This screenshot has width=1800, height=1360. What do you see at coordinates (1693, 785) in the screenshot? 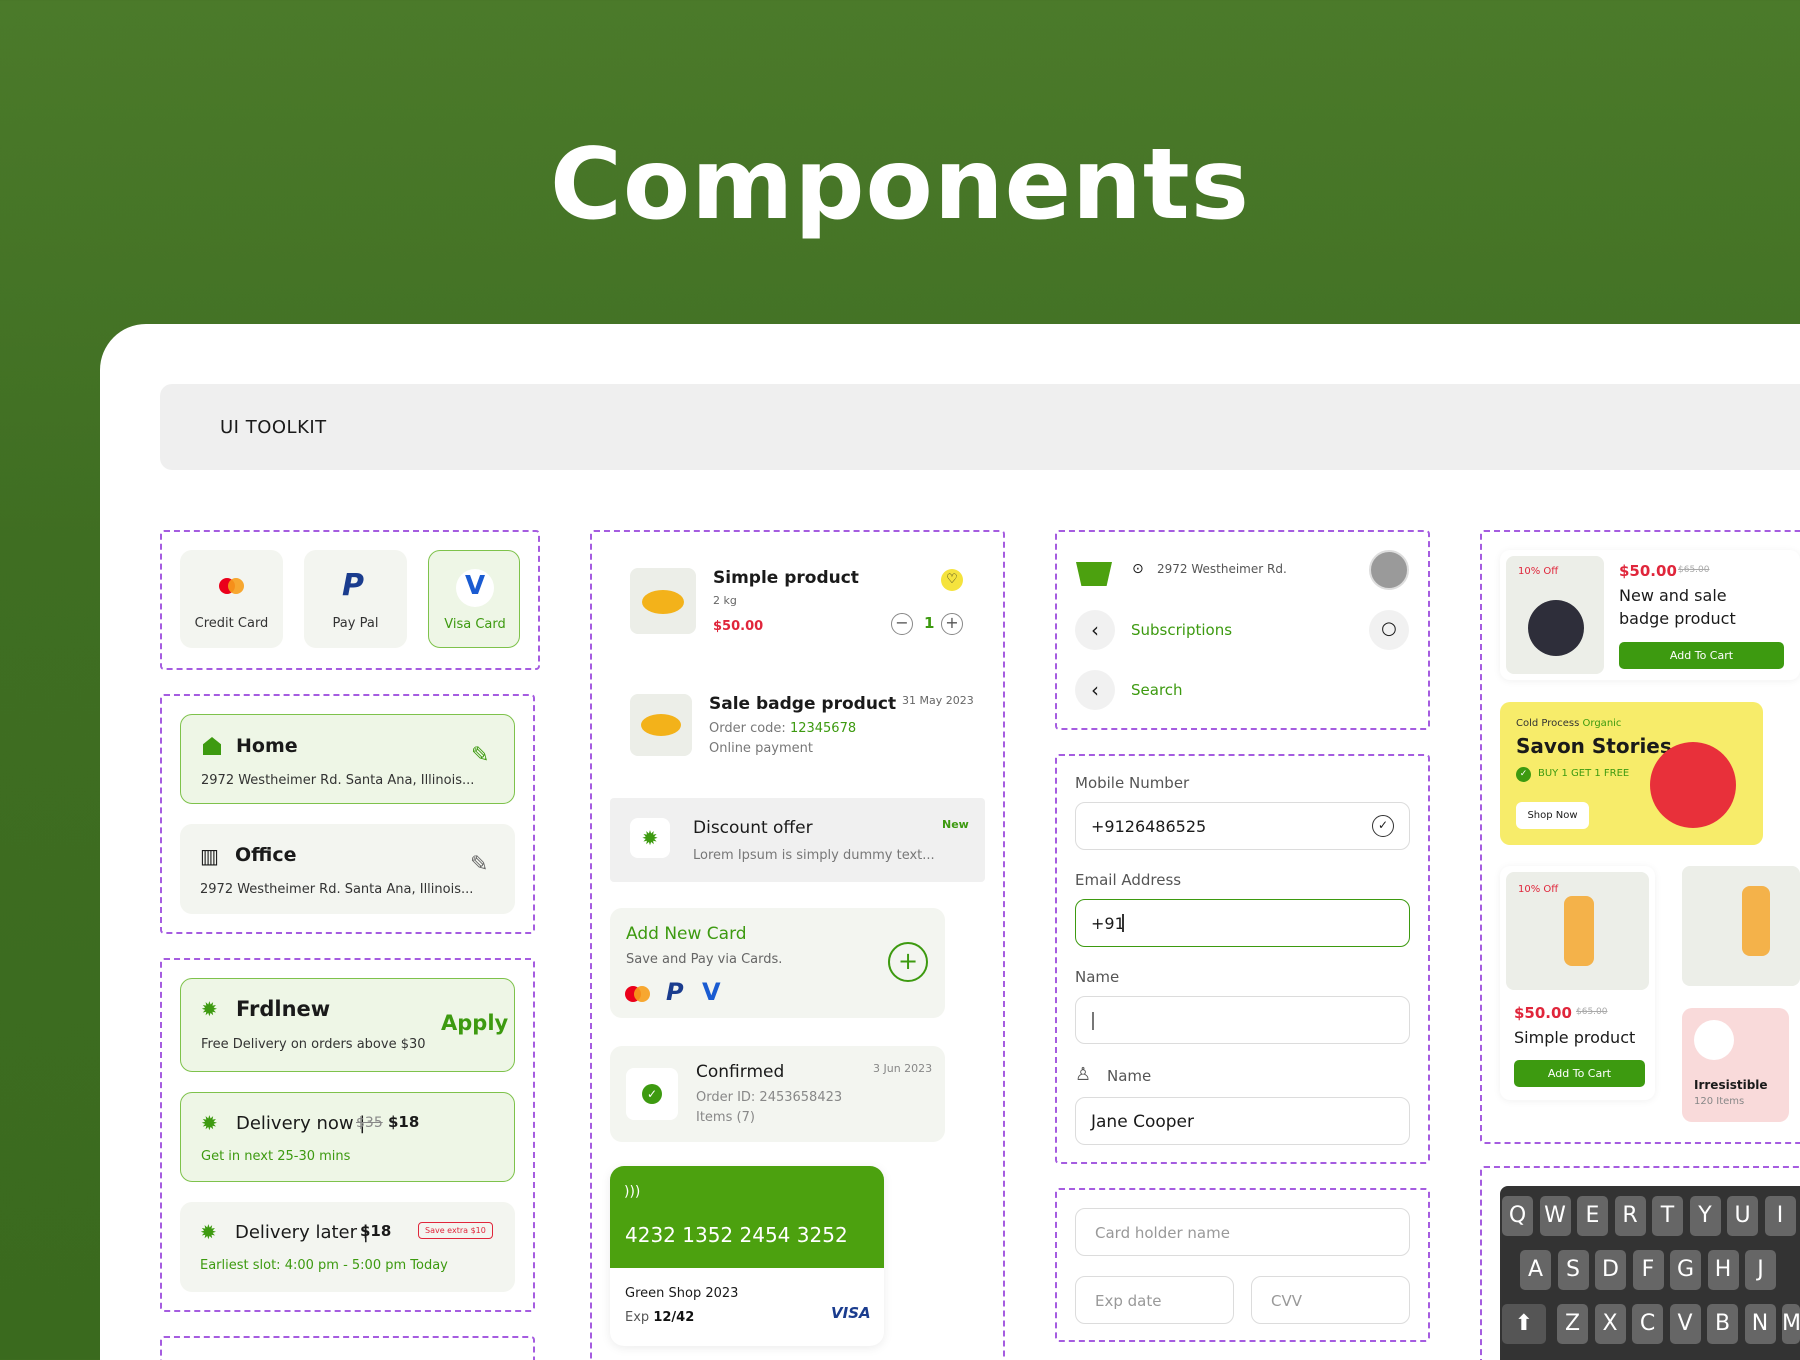
I see `strawberry-image` at bounding box center [1693, 785].